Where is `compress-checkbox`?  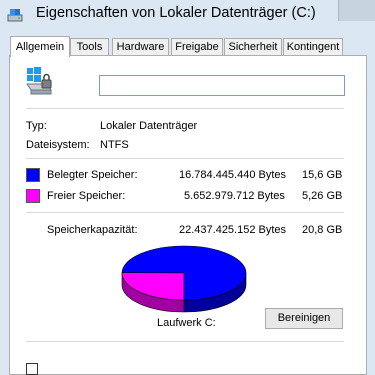 compress-checkbox is located at coordinates (32, 369).